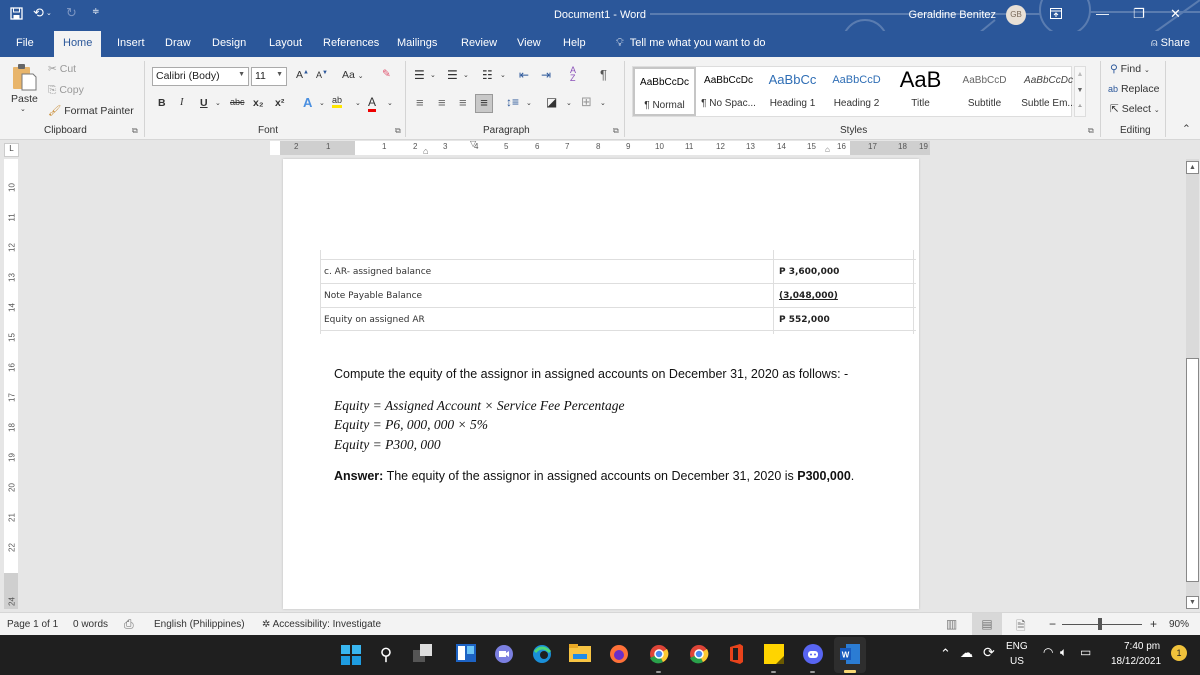 This screenshot has height=675, width=1200. I want to click on sticky-notes-icon, so click(774, 655).